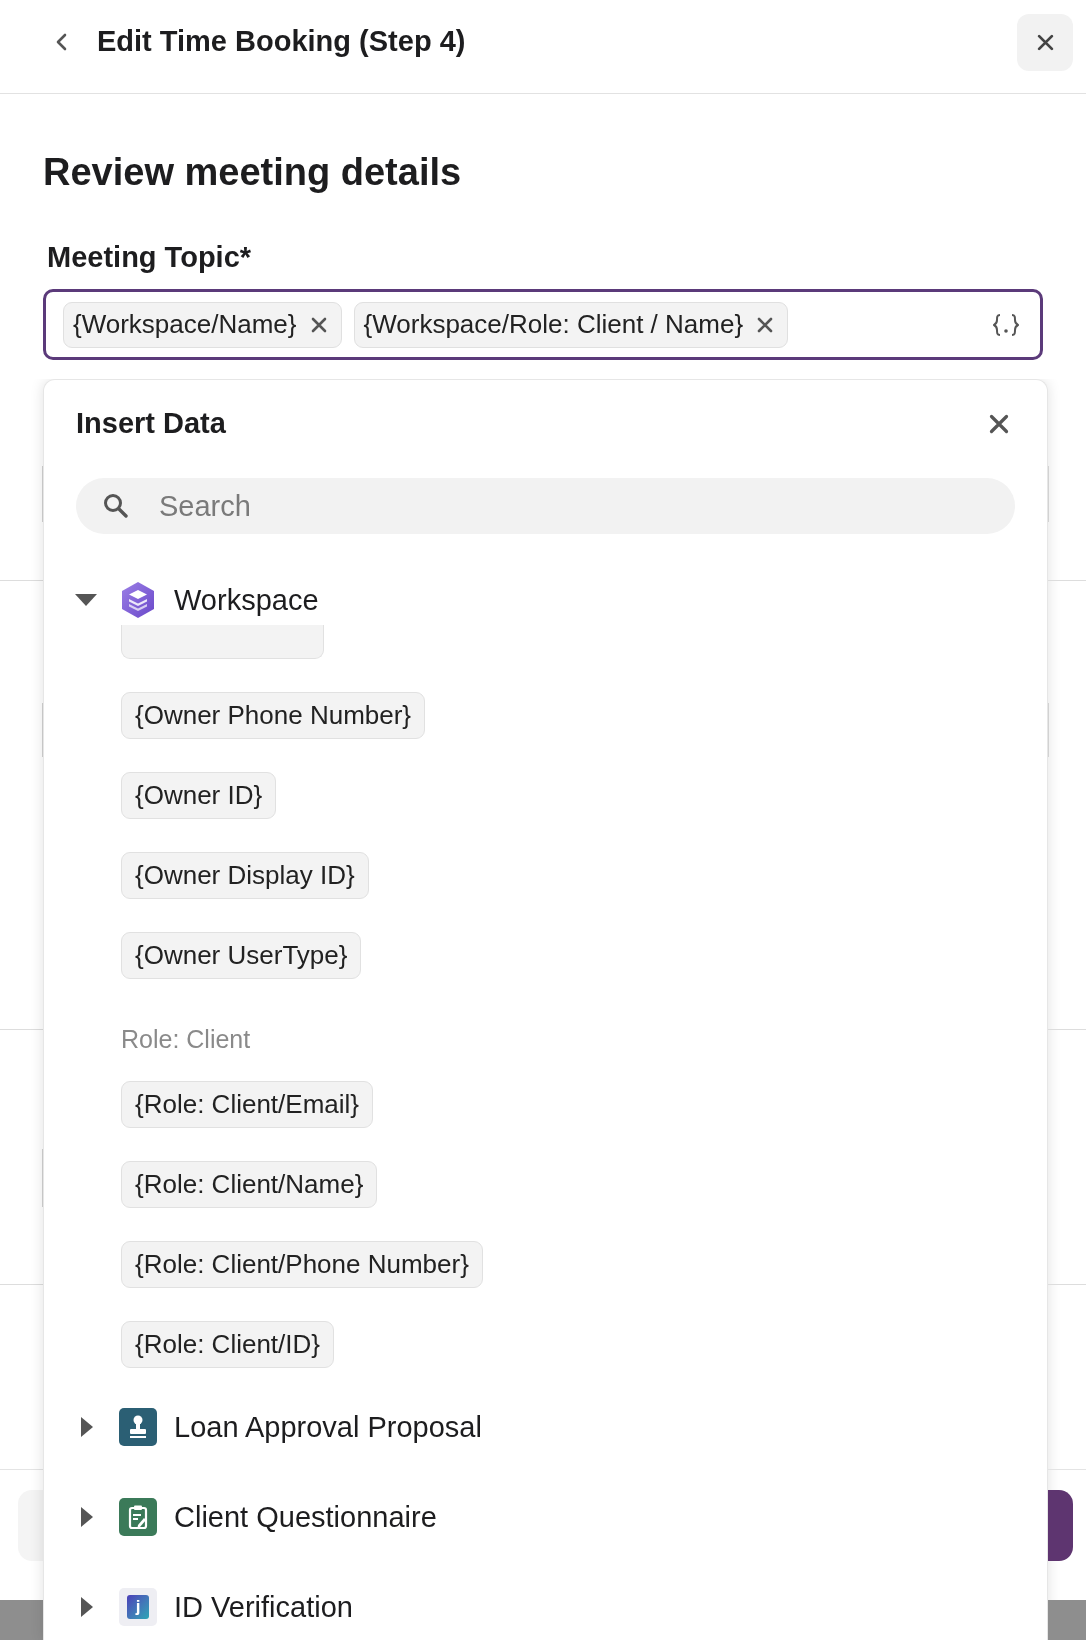 This screenshot has width=1086, height=1640. What do you see at coordinates (247, 1104) in the screenshot?
I see `variable-chip: {Role: Client/Email}` at bounding box center [247, 1104].